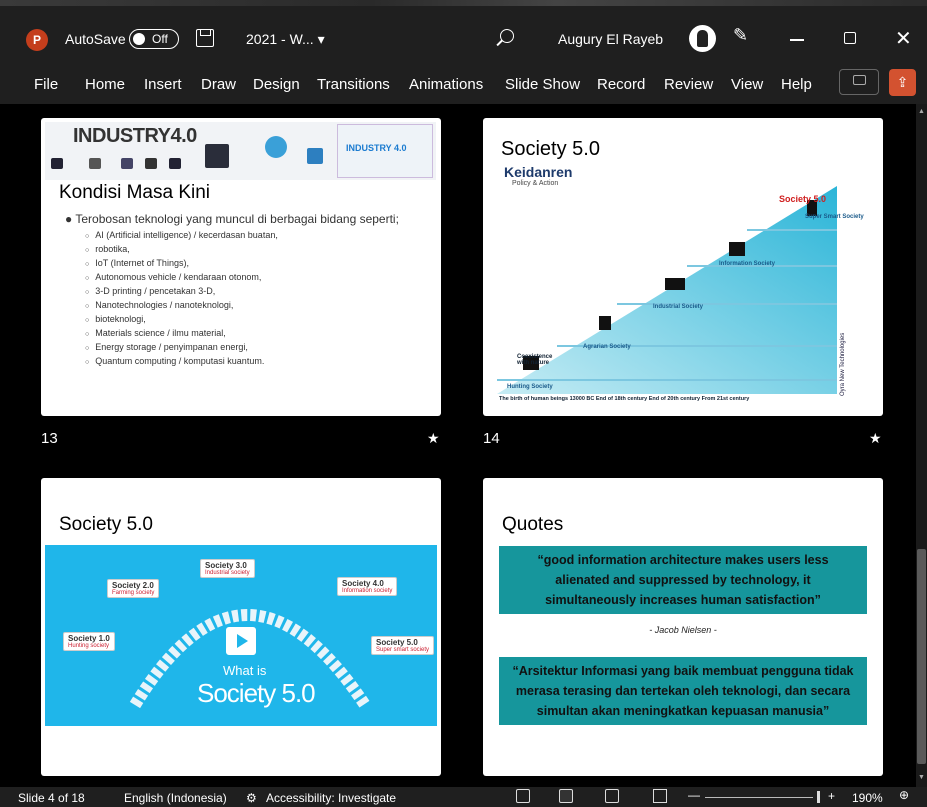 This screenshot has width=927, height=807. Describe the element at coordinates (151, 163) in the screenshot. I see `iot-icon` at that location.